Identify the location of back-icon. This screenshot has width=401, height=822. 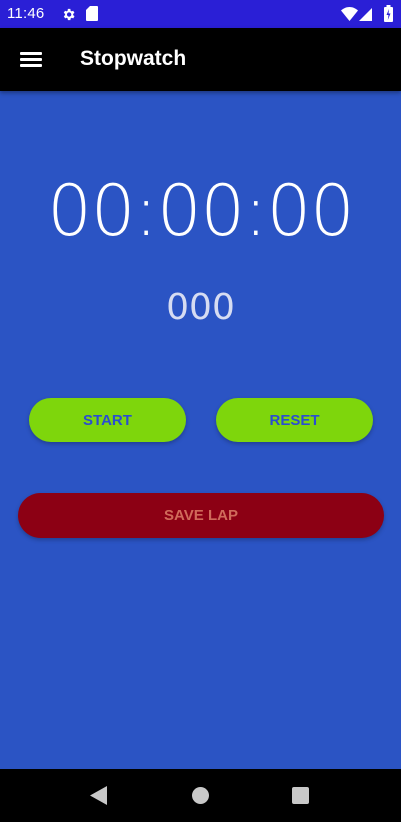
(98, 795).